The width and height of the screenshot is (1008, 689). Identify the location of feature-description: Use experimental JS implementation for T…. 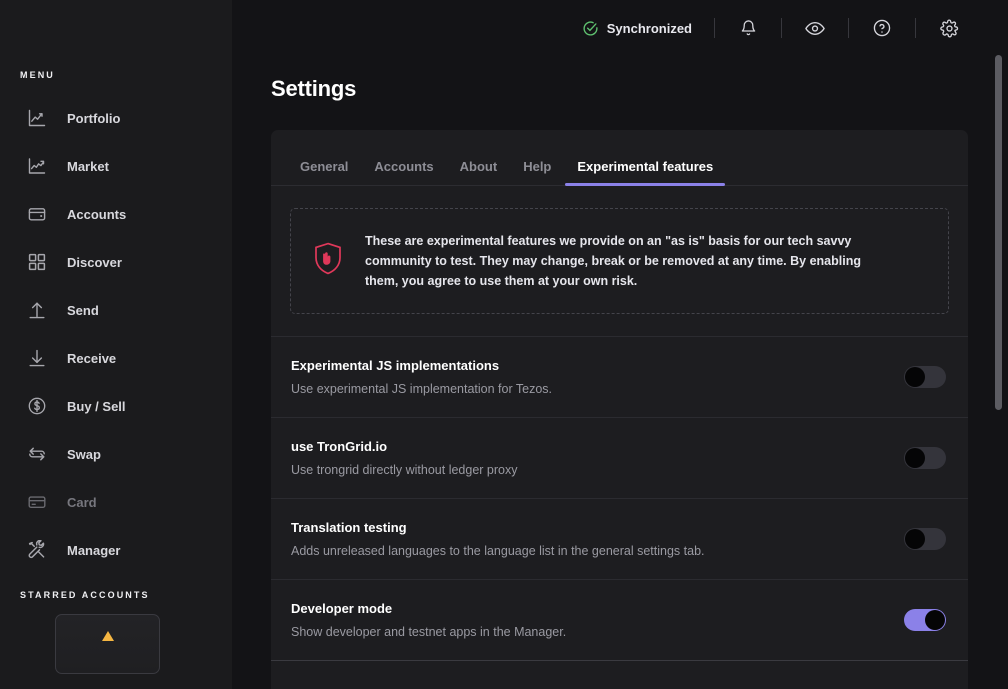
(421, 389).